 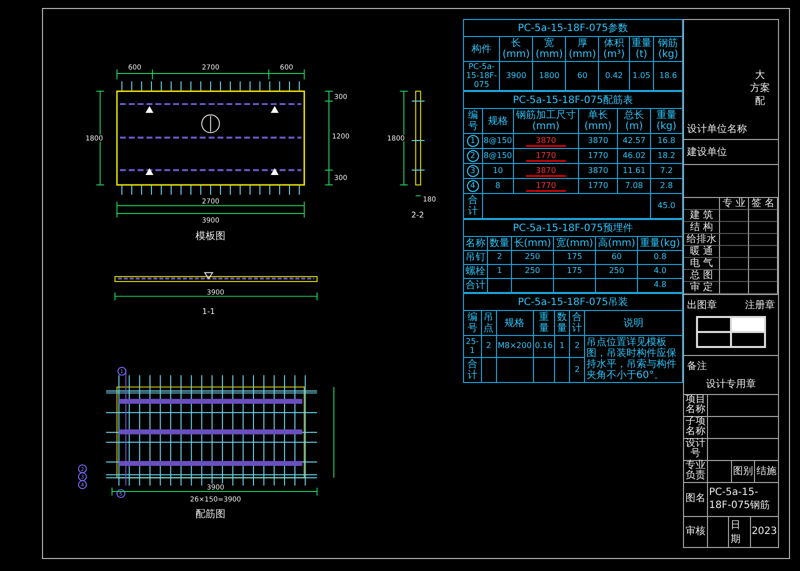 I want to click on table-cell: 18.2, so click(x=666, y=156).